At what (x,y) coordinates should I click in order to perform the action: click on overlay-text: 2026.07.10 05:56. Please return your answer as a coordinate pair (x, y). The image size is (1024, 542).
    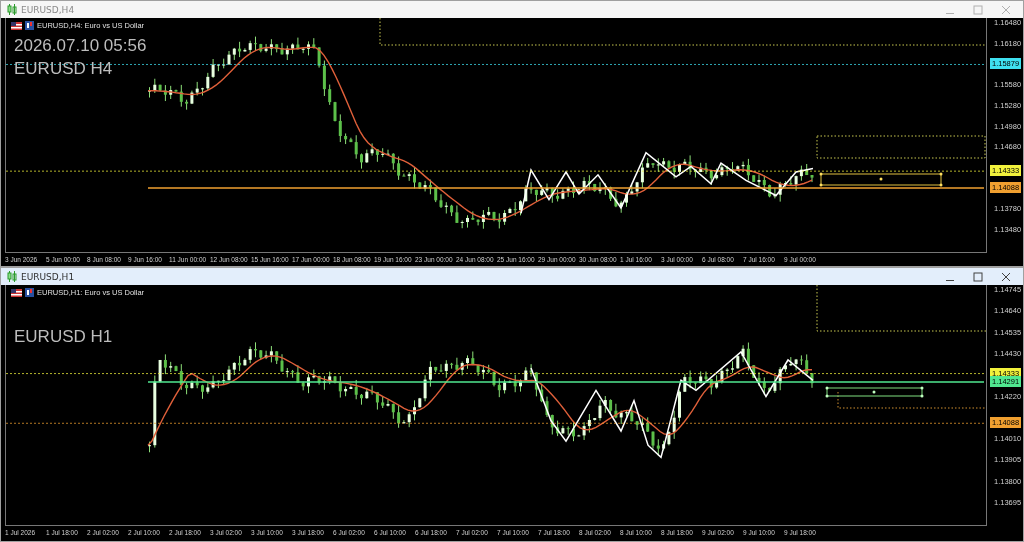
    Looking at the image, I should click on (80, 46).